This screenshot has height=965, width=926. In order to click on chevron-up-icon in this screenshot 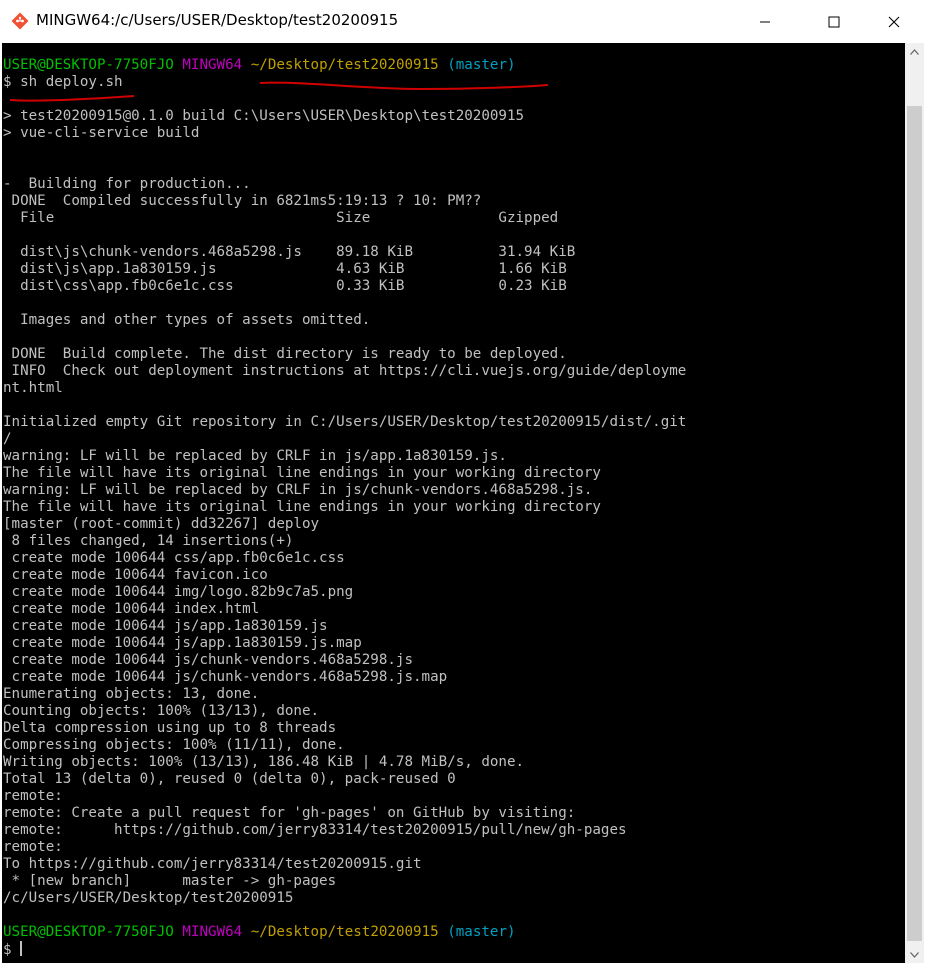, I will do `click(914, 51)`.